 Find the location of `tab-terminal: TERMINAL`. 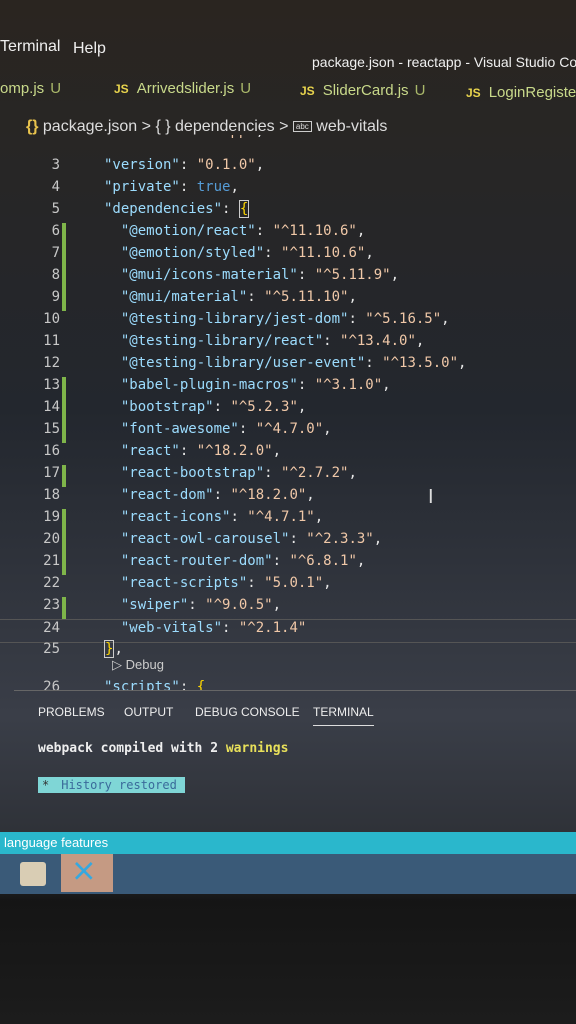

tab-terminal: TERMINAL is located at coordinates (343, 715).